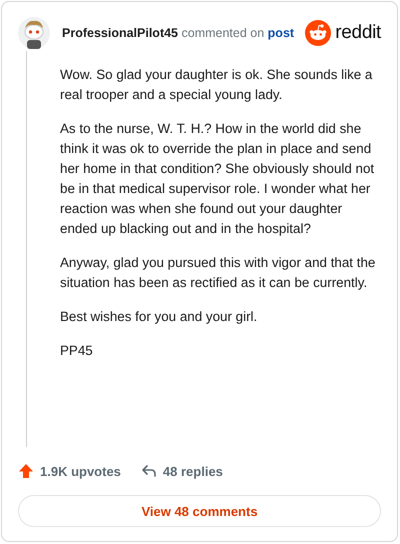 This screenshot has width=400, height=544. What do you see at coordinates (218, 273) in the screenshot?
I see `comment-paragraph: Anyway, glad you pursued this with vigor and that the situation has been as rectified as it can be currently.` at bounding box center [218, 273].